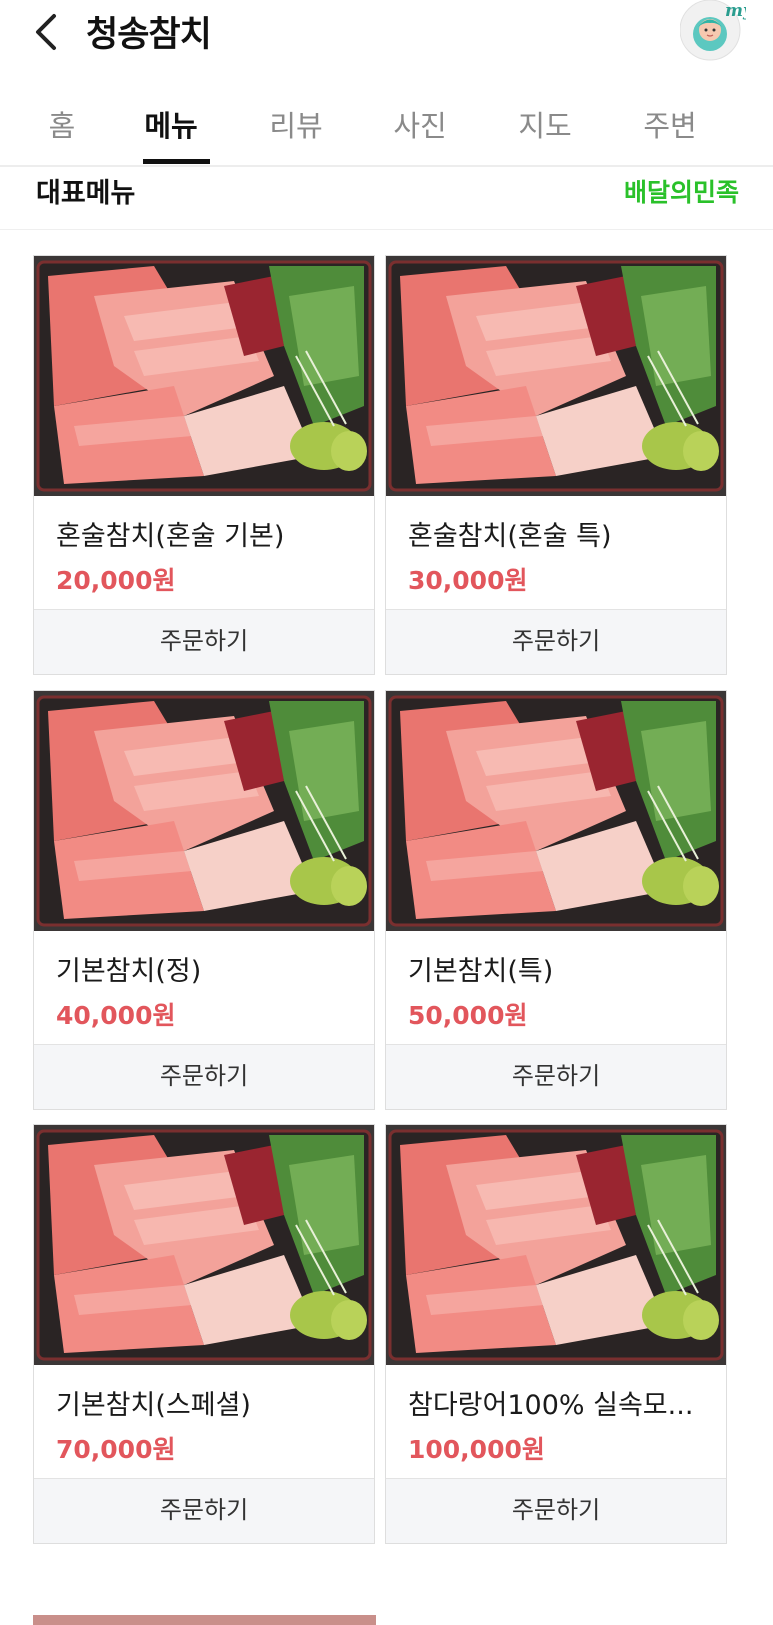 This screenshot has height=1625, width=773. What do you see at coordinates (476, 1449) in the screenshot?
I see `menu-item-price: 100,000원` at bounding box center [476, 1449].